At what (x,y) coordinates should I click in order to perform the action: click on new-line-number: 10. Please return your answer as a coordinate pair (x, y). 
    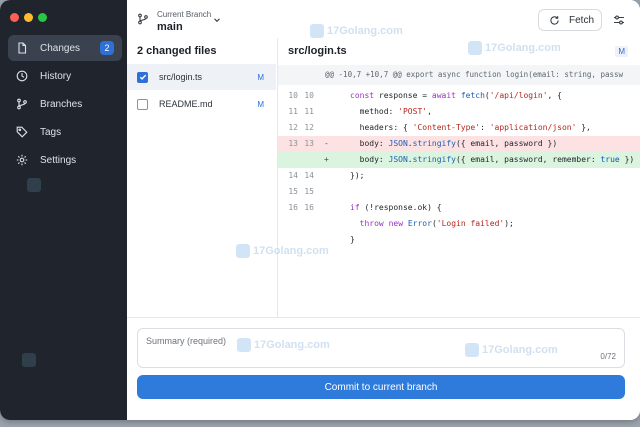
    Looking at the image, I should click on (309, 95).